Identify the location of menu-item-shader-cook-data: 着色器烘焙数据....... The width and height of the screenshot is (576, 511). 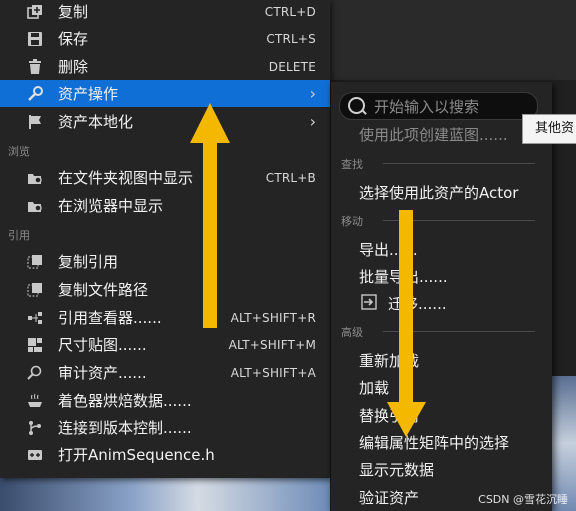
(165, 400).